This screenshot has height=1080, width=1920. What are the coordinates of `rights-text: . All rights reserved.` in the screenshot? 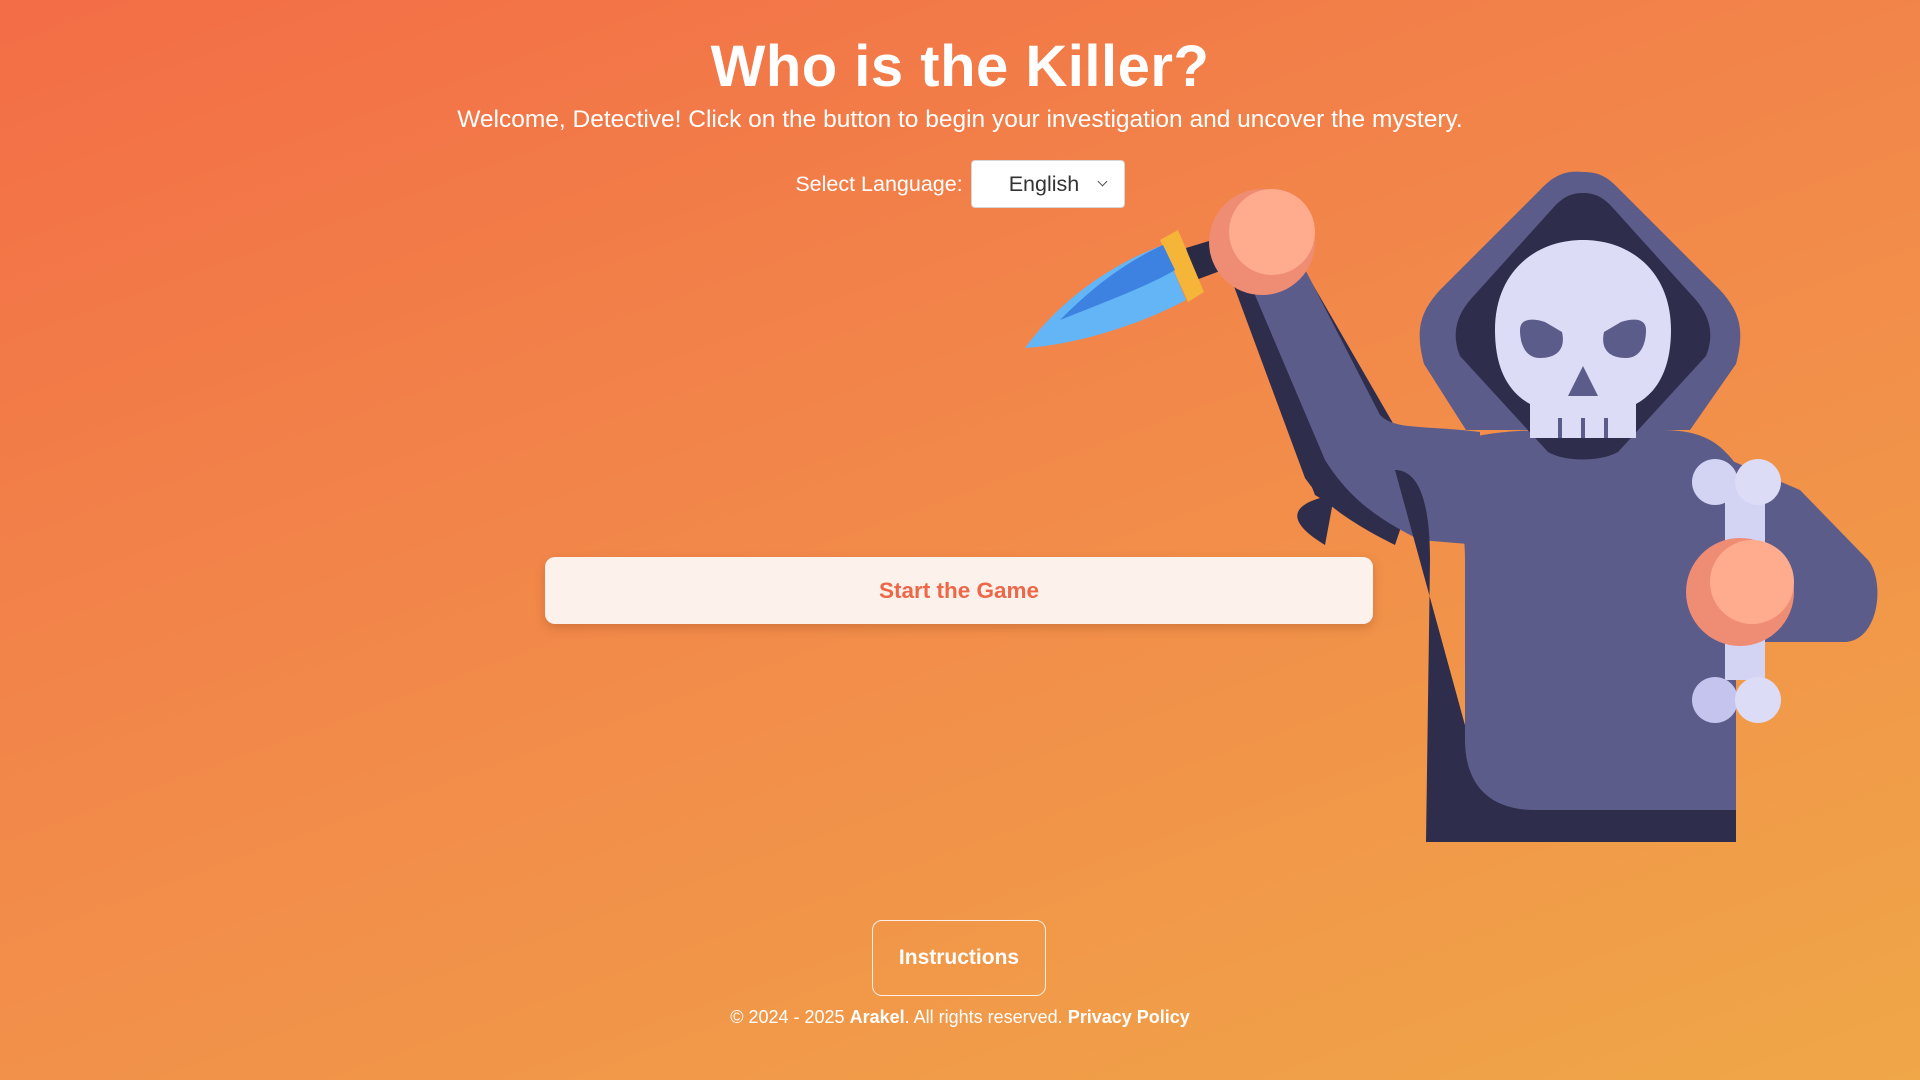 It's located at (983, 1017).